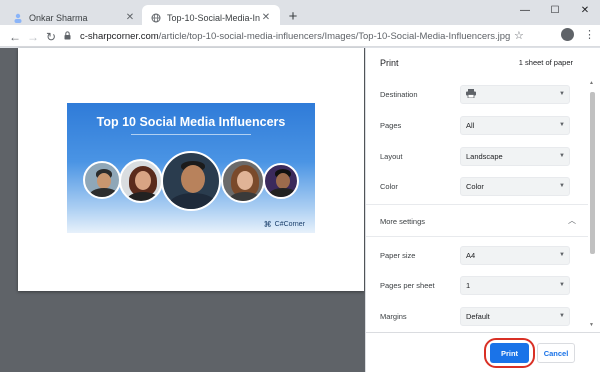 This screenshot has height=372, width=600. I want to click on tab-title: Onkar Sharma, so click(58, 17).